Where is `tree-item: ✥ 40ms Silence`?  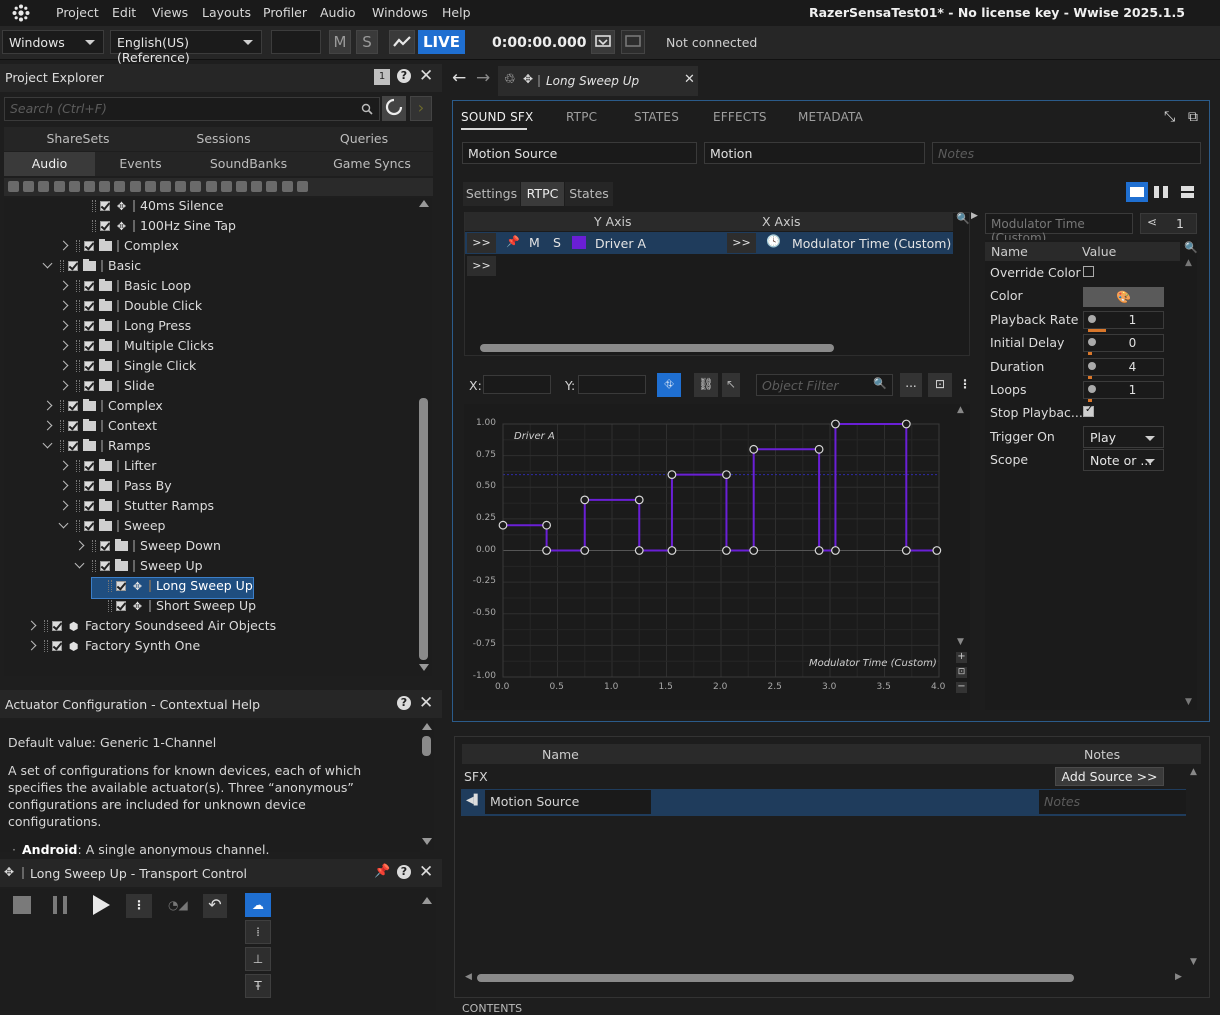 tree-item: ✥ 40ms Silence is located at coordinates (150, 208).